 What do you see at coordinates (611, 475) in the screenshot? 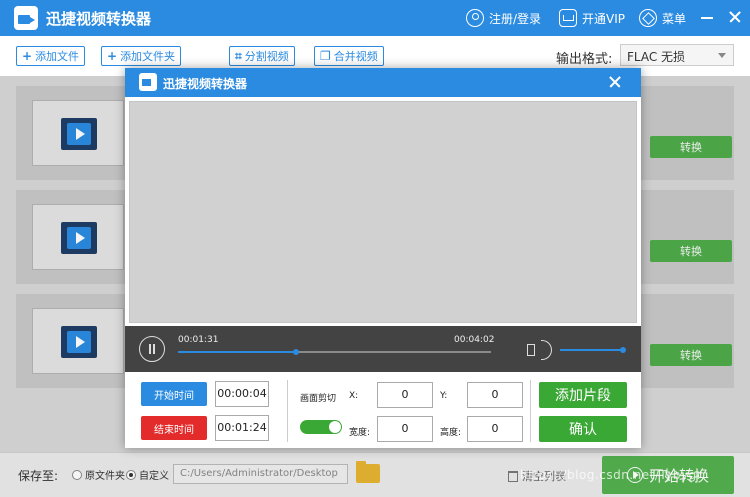
I see `watermark-text: https://blog.csdn.net/Tybygr` at bounding box center [611, 475].